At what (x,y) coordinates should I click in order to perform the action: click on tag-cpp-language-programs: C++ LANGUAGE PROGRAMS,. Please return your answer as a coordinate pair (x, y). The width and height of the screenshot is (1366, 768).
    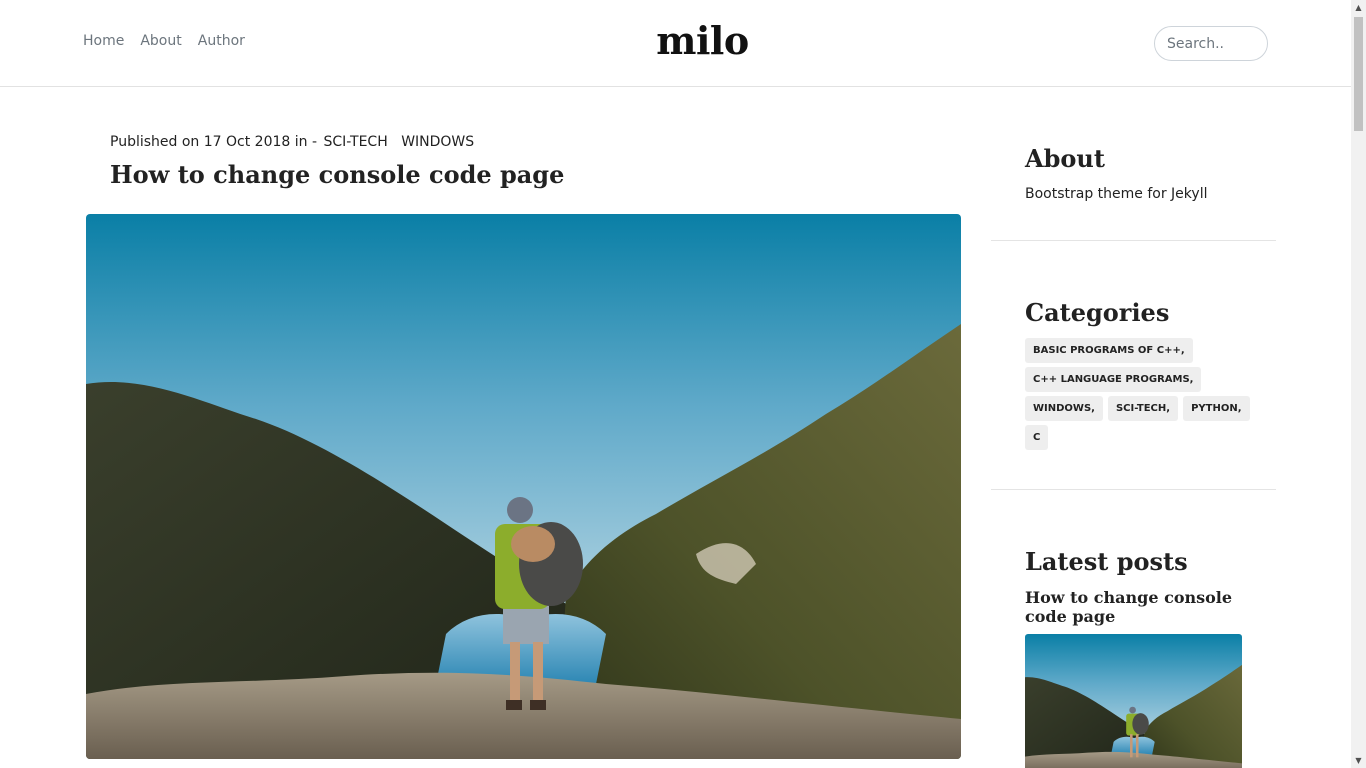
    Looking at the image, I should click on (1113, 379).